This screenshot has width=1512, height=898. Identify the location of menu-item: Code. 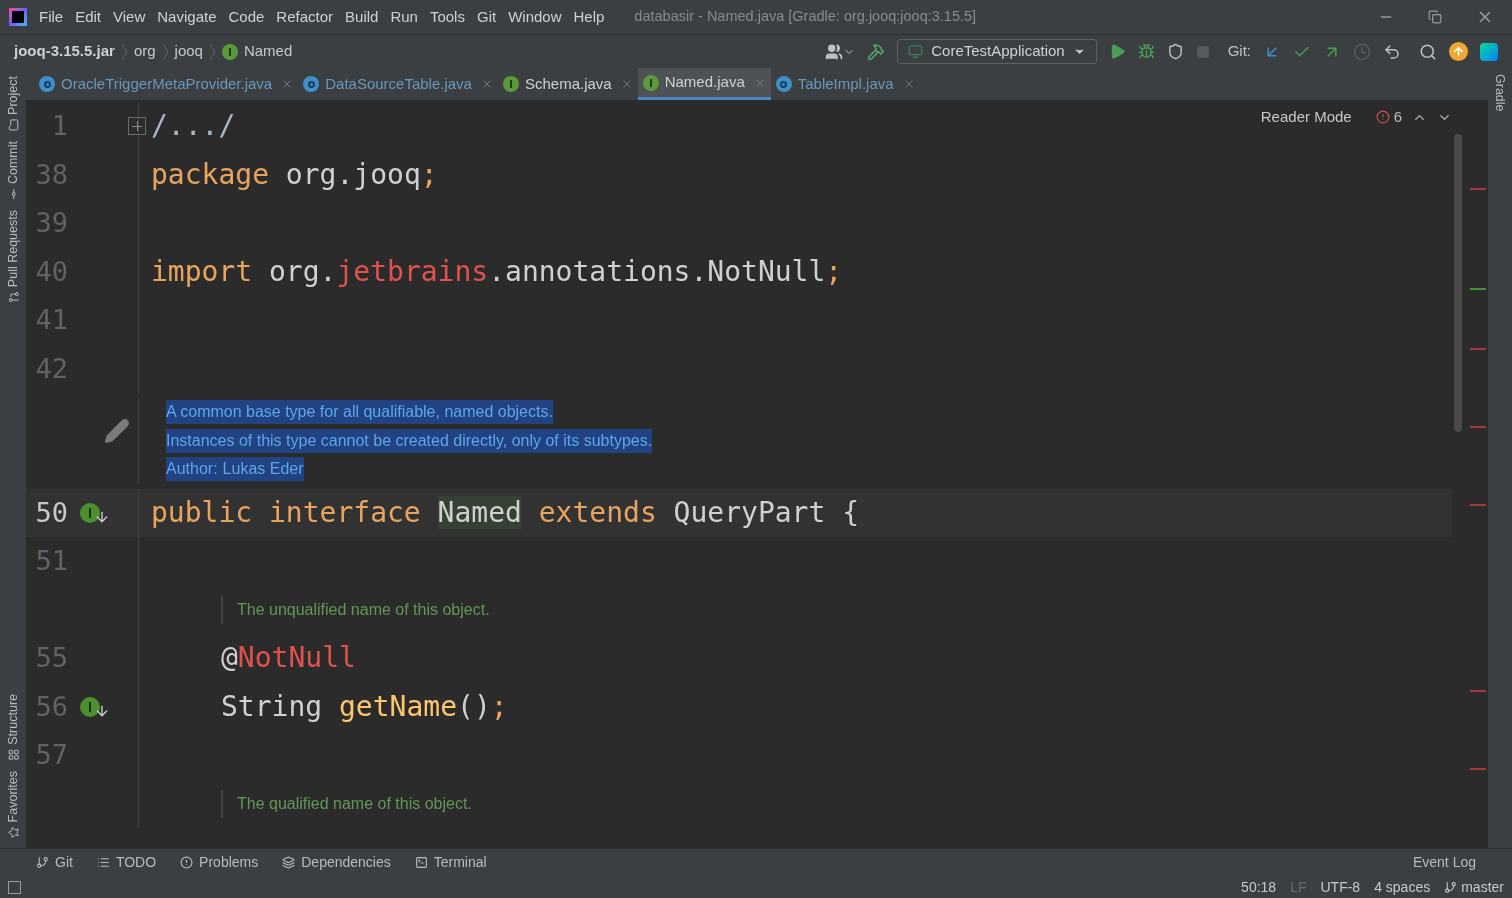
(246, 17).